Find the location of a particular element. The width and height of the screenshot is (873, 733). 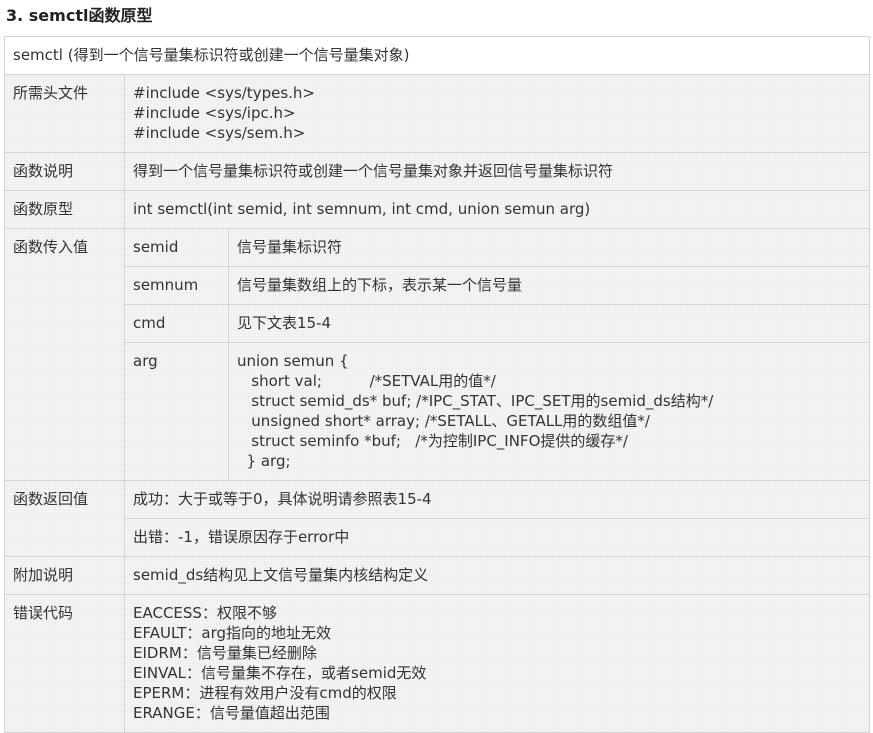

row-label-params: 函数传入值 is located at coordinates (64, 354).